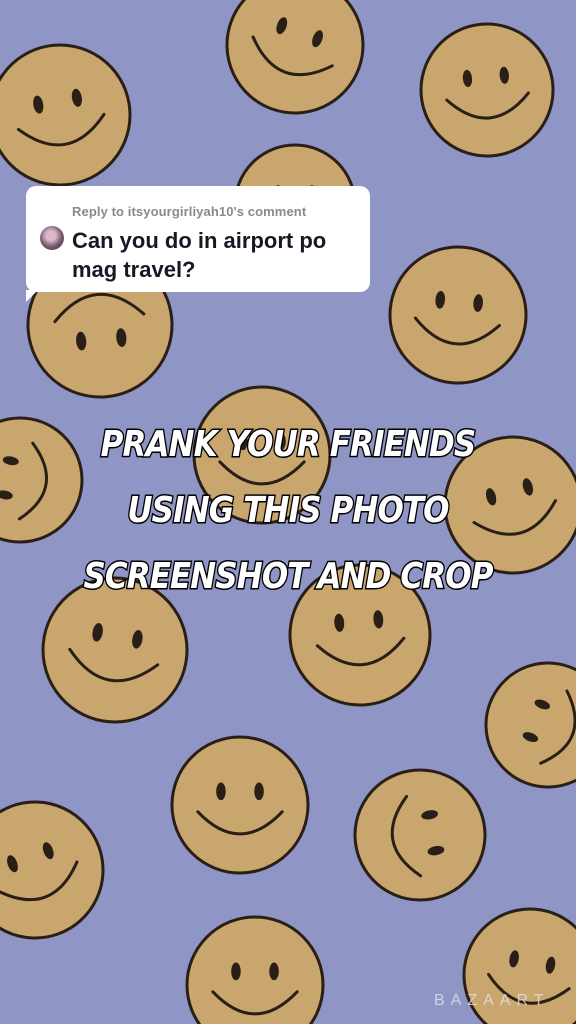  Describe the element at coordinates (288, 577) in the screenshot. I see `caption-line-3: SCREENSHOT AND CROP` at that location.